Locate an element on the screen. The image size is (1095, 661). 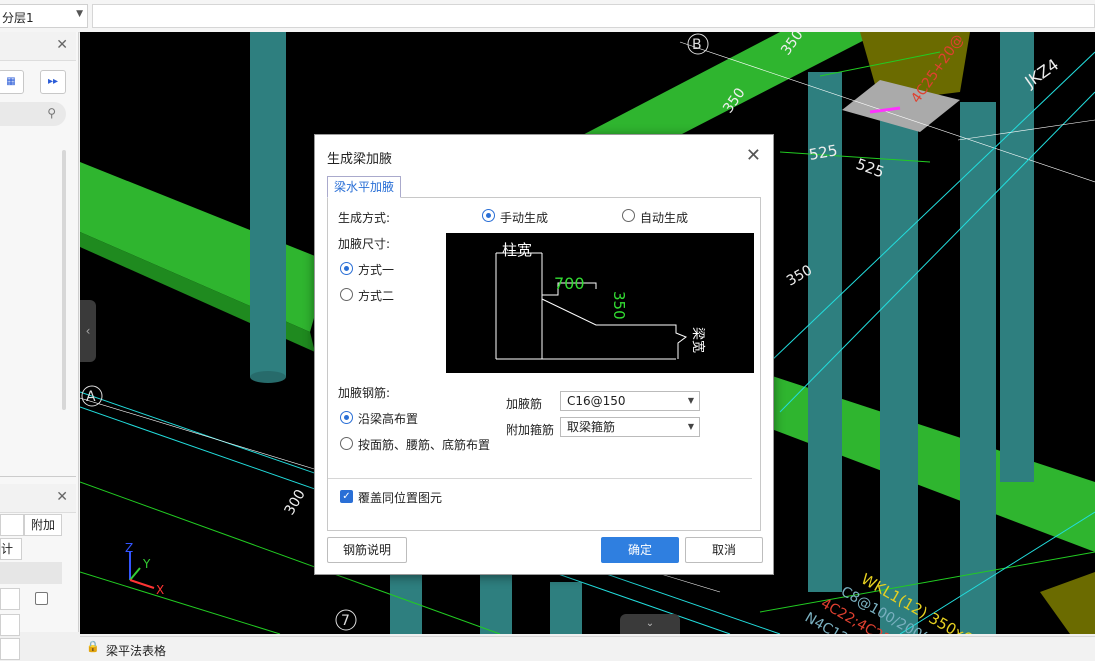
radio-auto is located at coordinates (628, 215).